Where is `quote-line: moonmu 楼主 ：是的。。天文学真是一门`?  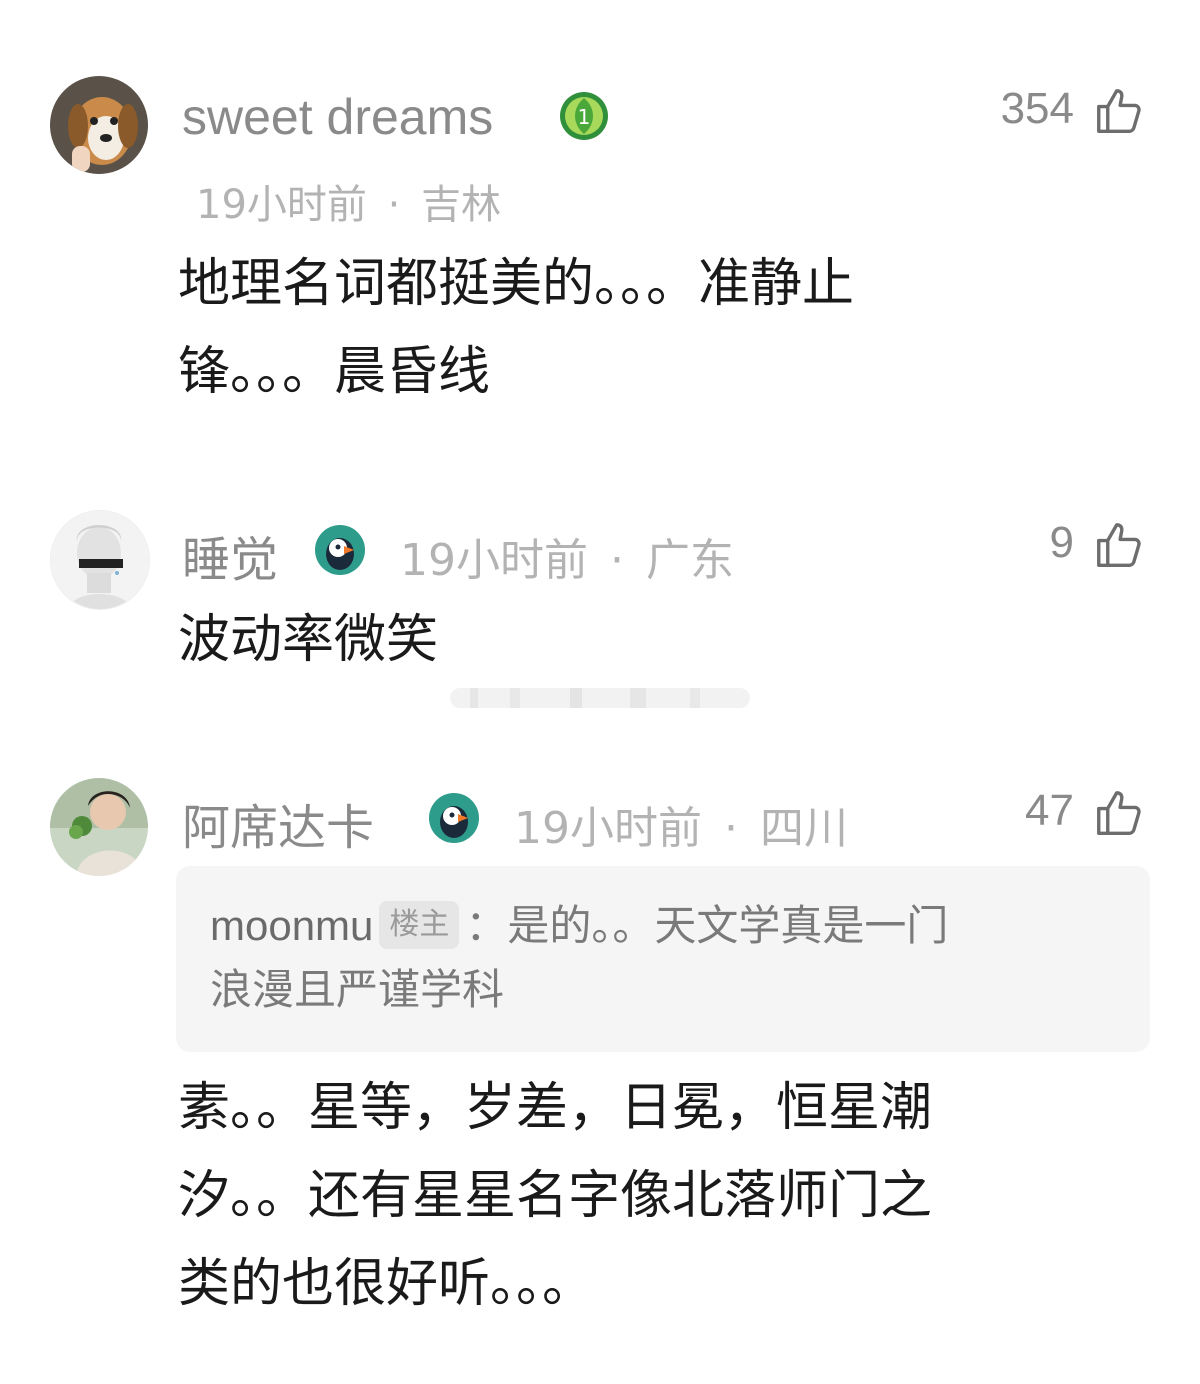
quote-line: moonmu 楼主 ：是的。。天文学真是一门 is located at coordinates (660, 926).